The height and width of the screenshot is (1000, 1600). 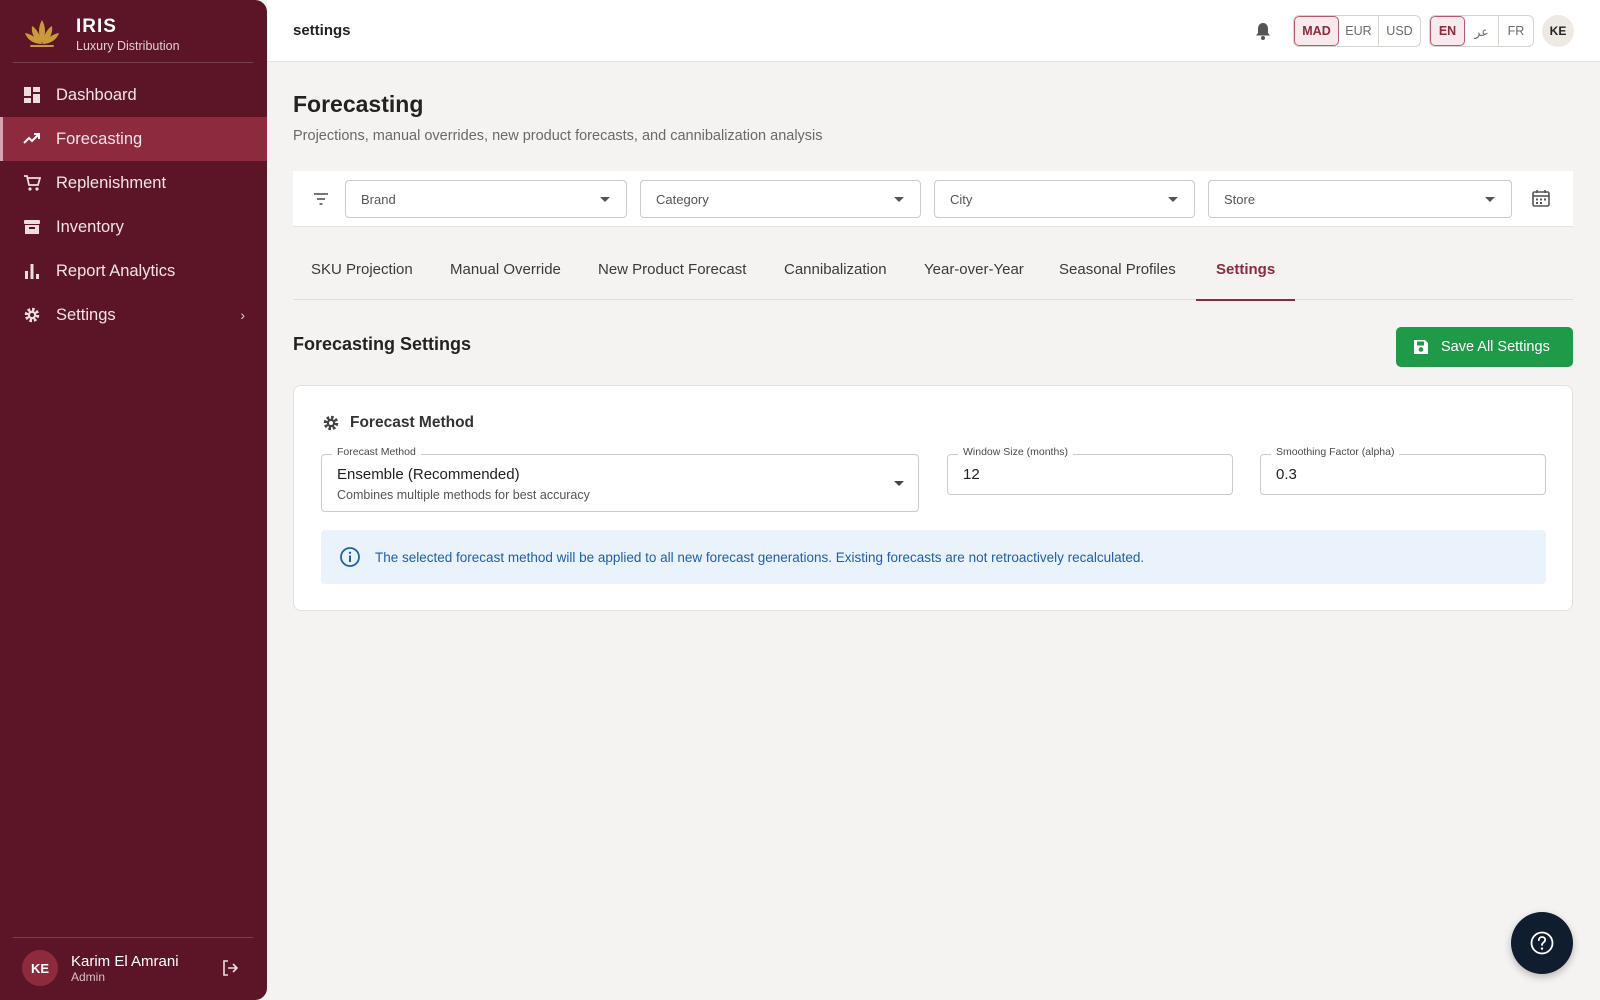 What do you see at coordinates (1335, 452) in the screenshot?
I see `smoothing-factor-label: Smoothing Factor (alpha)` at bounding box center [1335, 452].